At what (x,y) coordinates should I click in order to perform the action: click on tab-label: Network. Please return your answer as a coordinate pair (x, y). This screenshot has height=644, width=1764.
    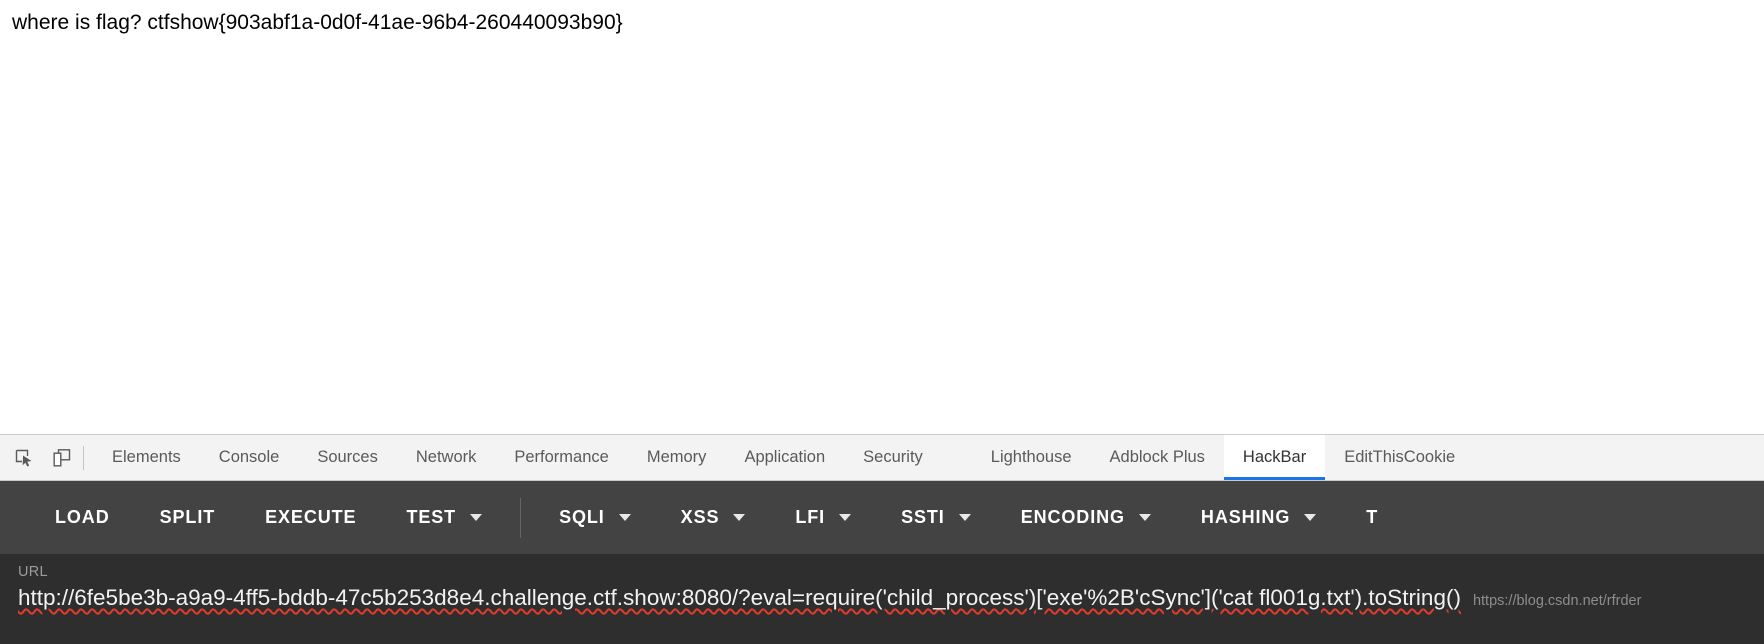
    Looking at the image, I should click on (446, 457).